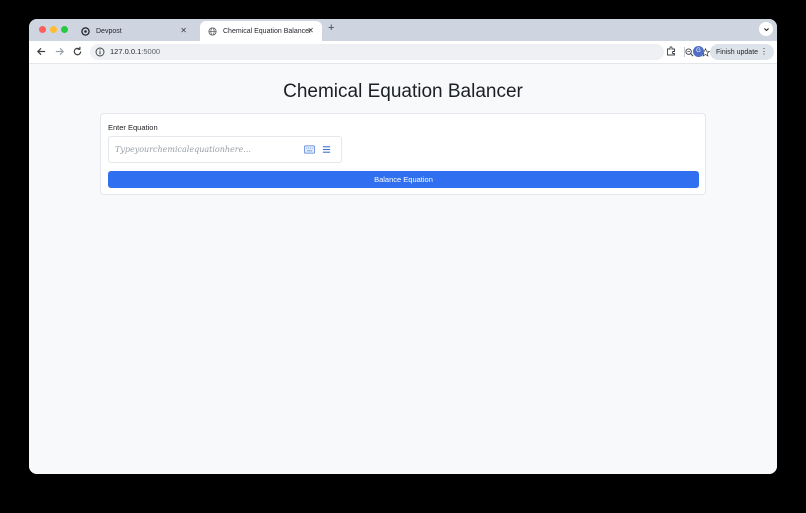 The width and height of the screenshot is (806, 513). Describe the element at coordinates (684, 52) in the screenshot. I see `toolbar-divider` at that location.